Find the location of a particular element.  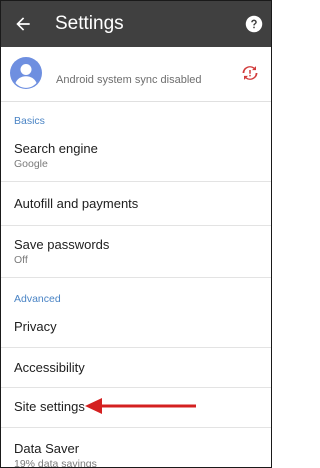

section-header-advanced: Advanced is located at coordinates (37, 299).